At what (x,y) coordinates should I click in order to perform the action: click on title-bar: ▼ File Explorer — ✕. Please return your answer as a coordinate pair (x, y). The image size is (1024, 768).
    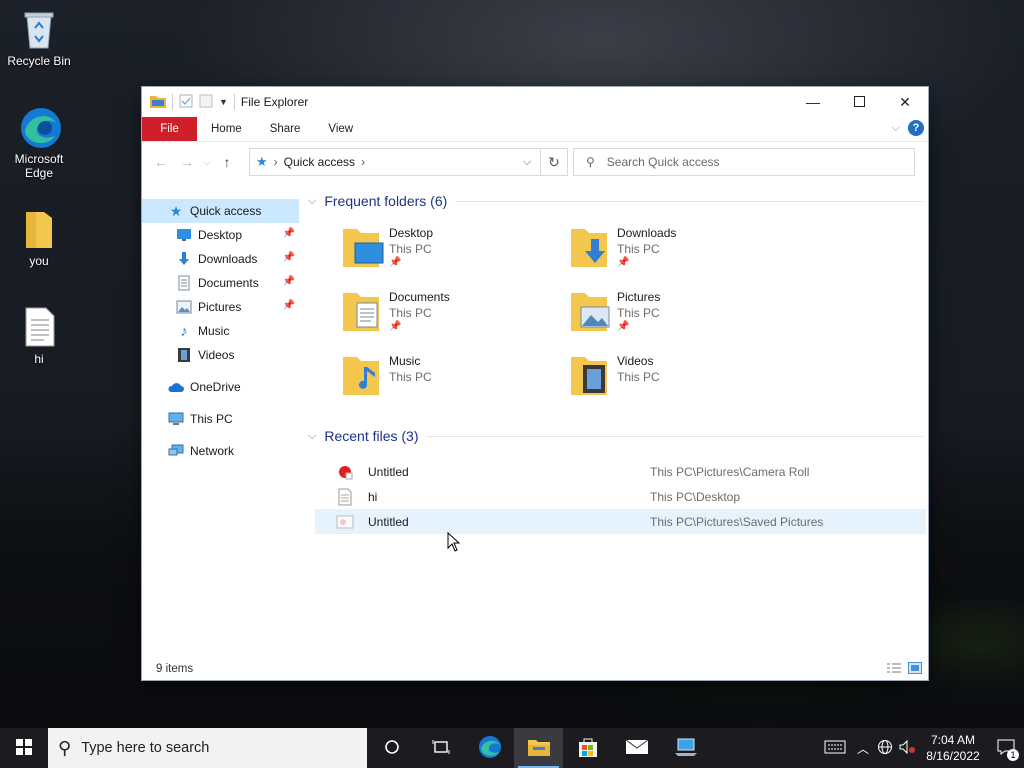
    Looking at the image, I should click on (535, 102).